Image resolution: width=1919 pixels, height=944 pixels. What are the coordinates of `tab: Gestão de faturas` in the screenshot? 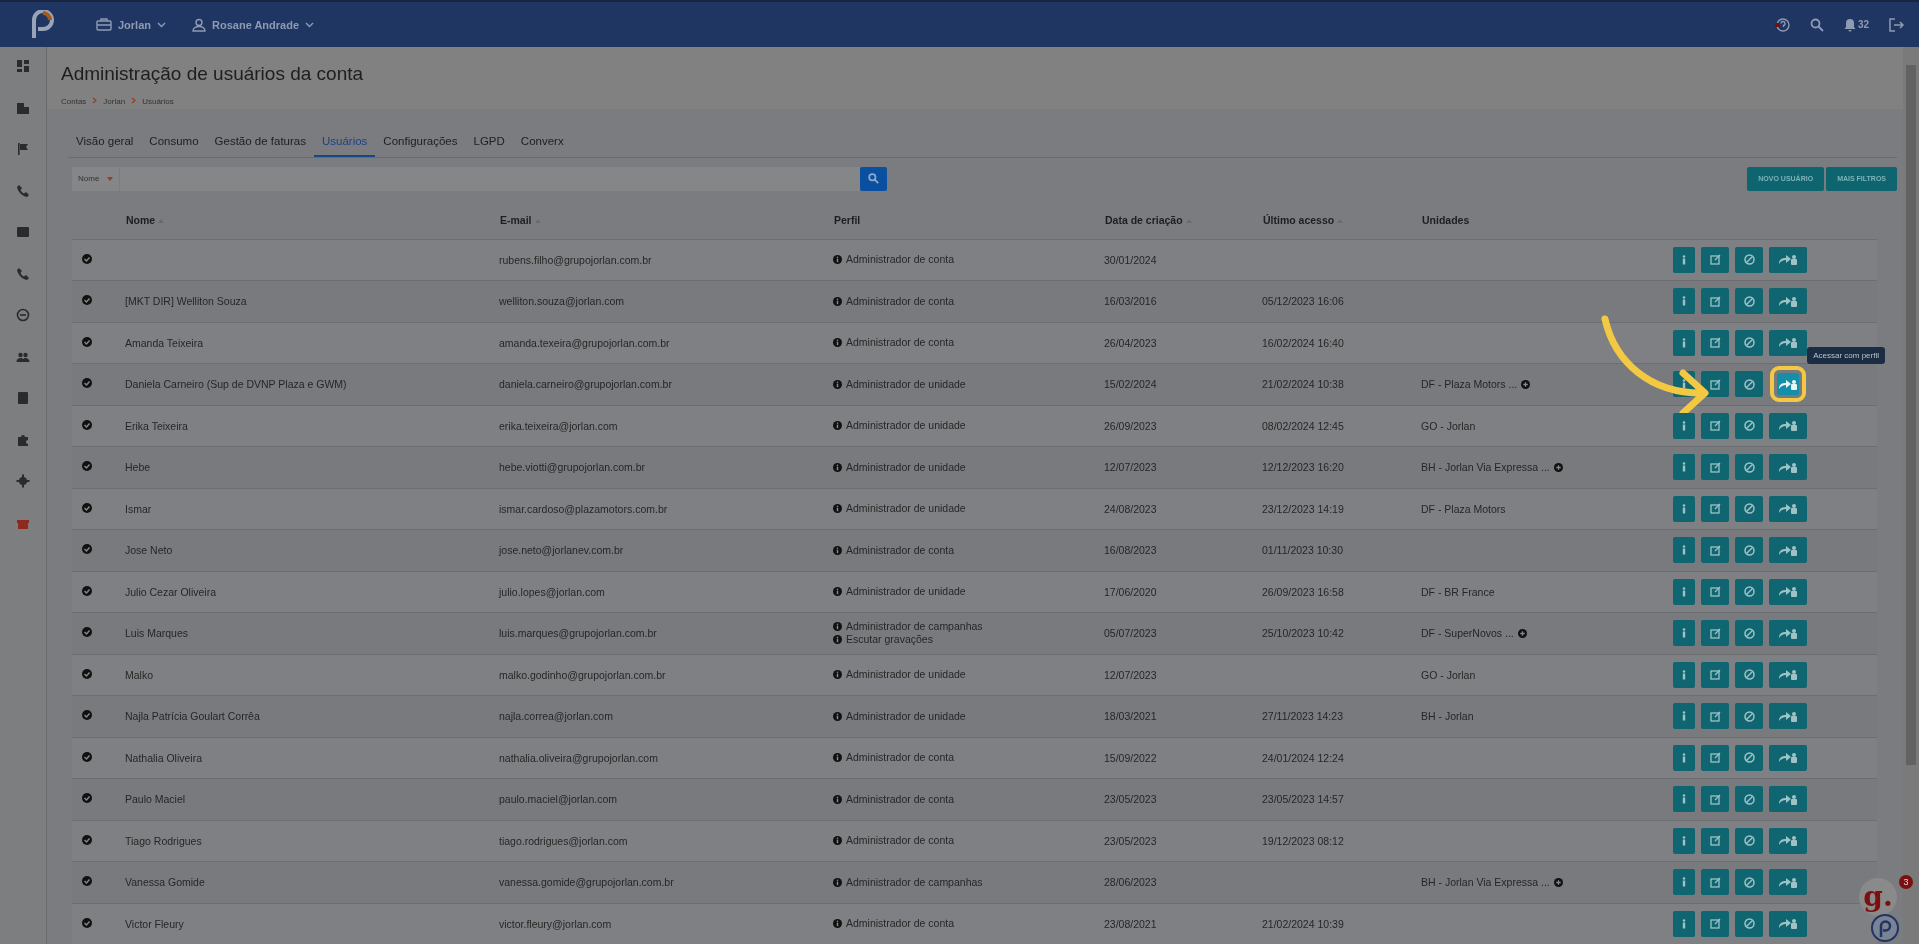 It's located at (260, 141).